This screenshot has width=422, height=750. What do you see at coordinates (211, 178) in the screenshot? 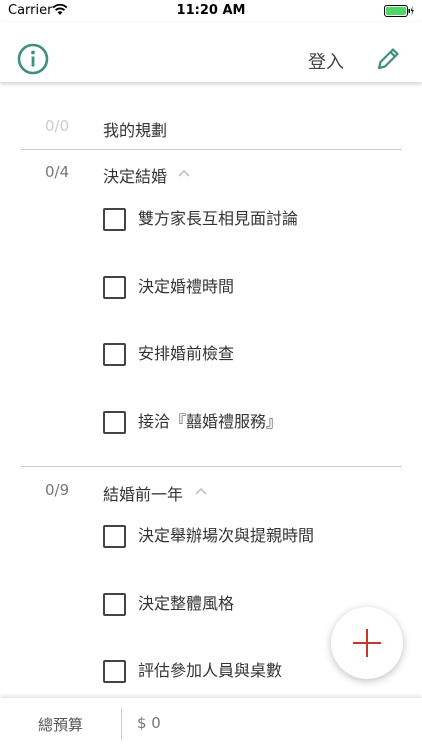
I see `section-header: 0/4 決定結婚` at bounding box center [211, 178].